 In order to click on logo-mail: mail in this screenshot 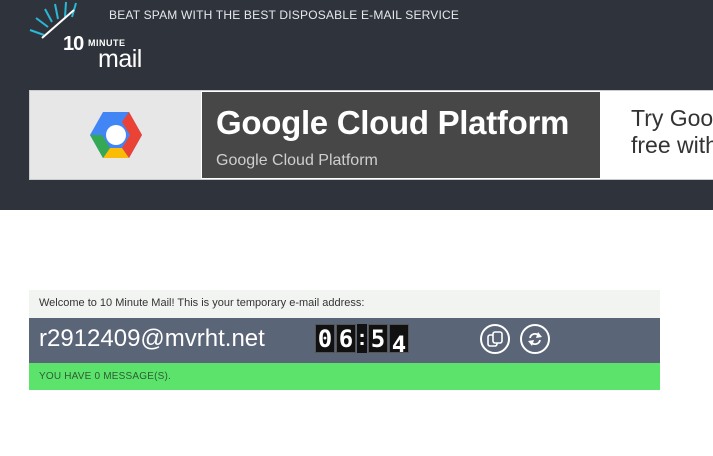, I will do `click(120, 59)`.